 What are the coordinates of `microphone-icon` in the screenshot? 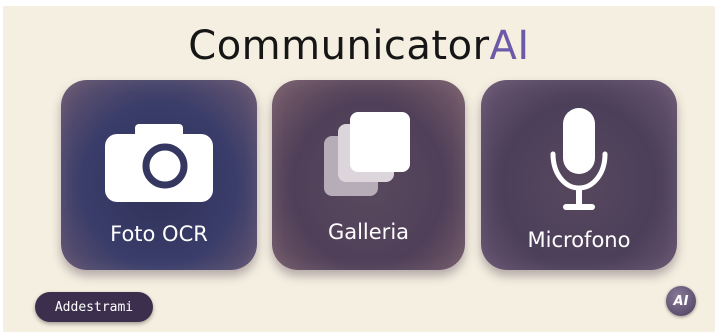 It's located at (579, 159).